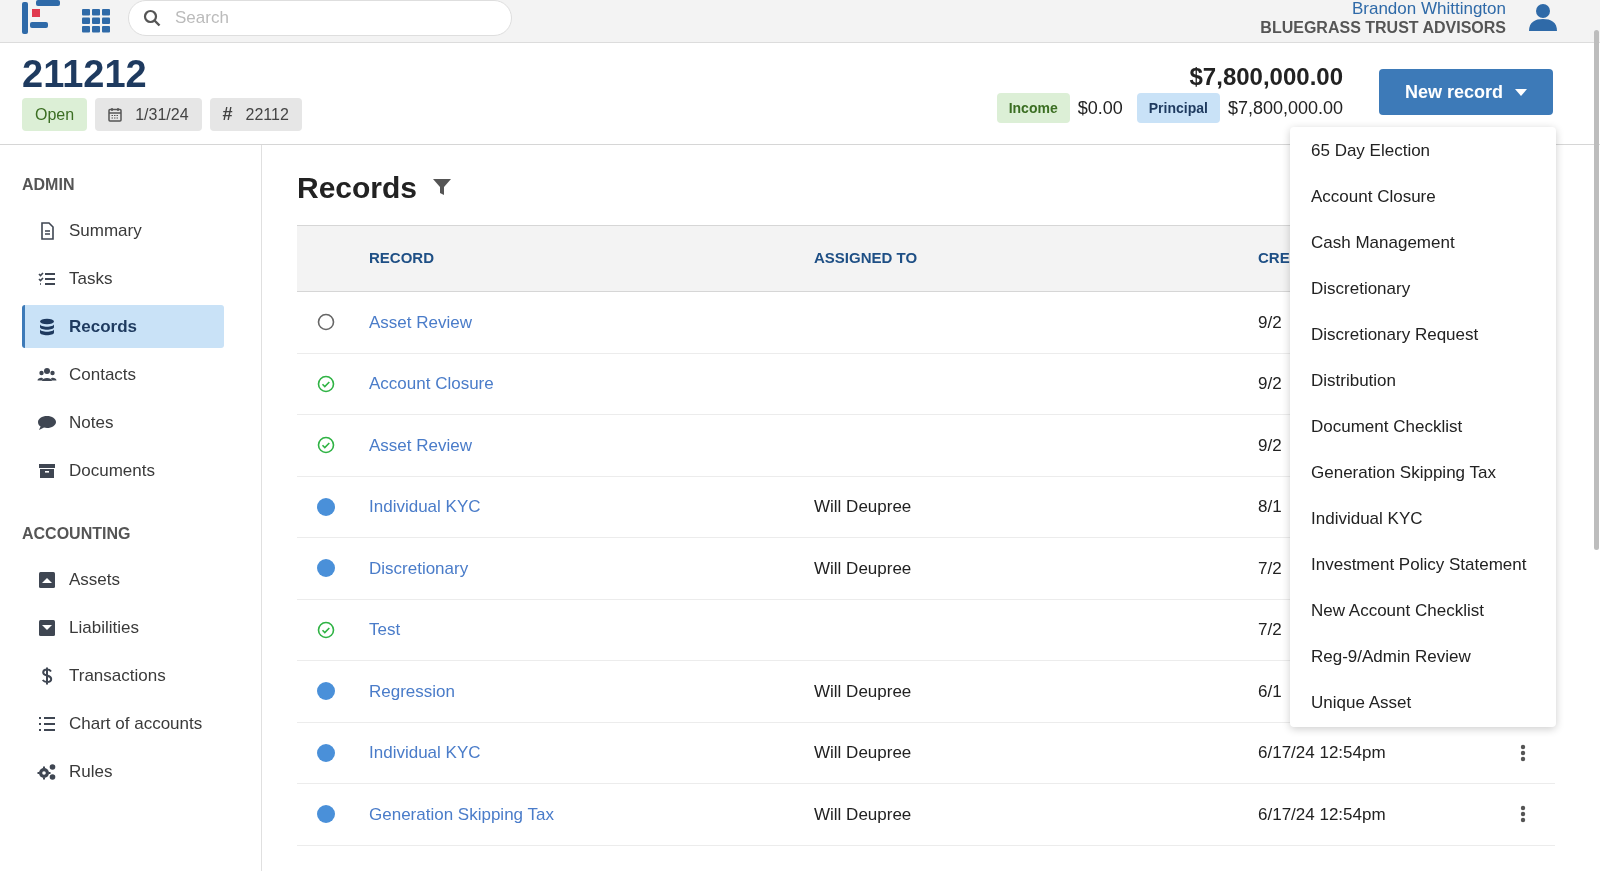 The height and width of the screenshot is (871, 1600). What do you see at coordinates (47, 771) in the screenshot?
I see `gears-icon` at bounding box center [47, 771].